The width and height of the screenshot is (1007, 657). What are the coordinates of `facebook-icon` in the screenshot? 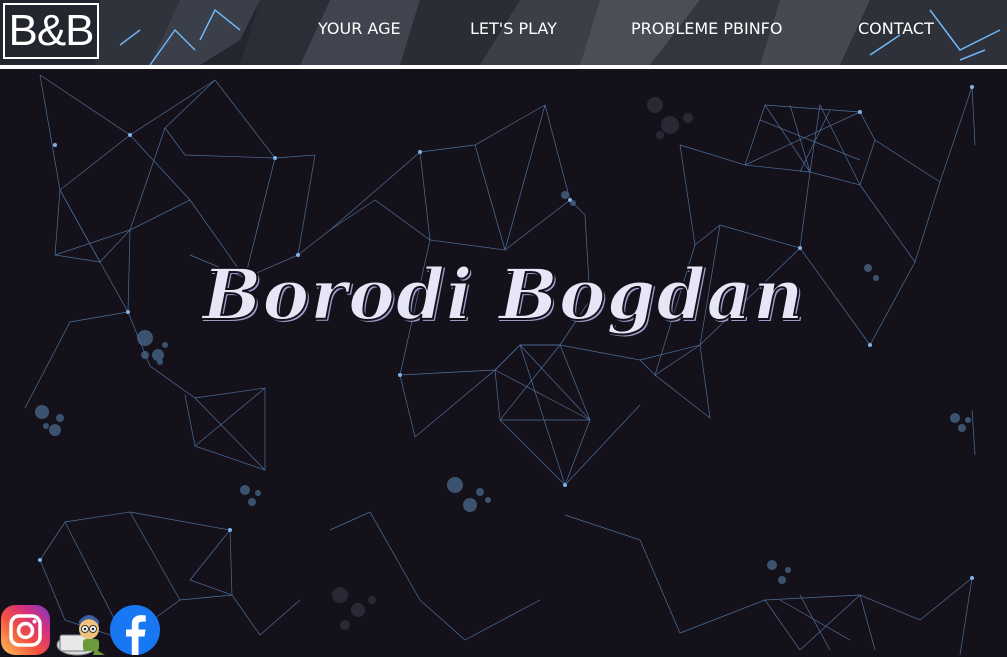 It's located at (135, 630).